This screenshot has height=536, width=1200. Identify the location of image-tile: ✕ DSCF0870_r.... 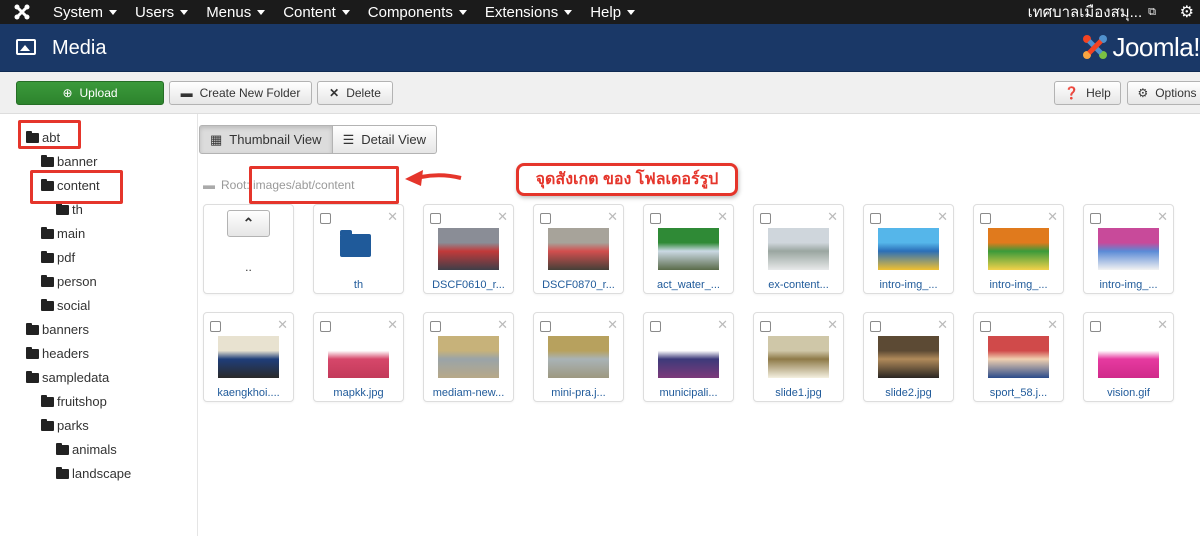
(578, 249).